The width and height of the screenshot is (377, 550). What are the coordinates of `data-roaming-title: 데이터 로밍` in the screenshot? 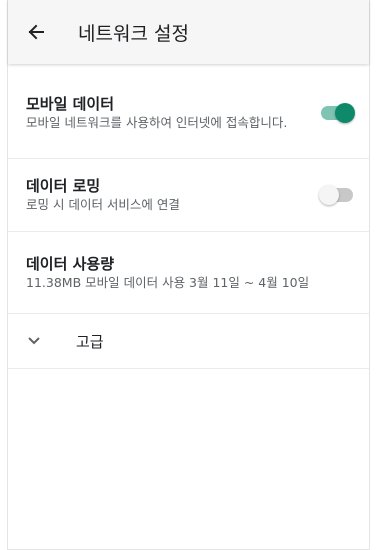 It's located at (63, 186).